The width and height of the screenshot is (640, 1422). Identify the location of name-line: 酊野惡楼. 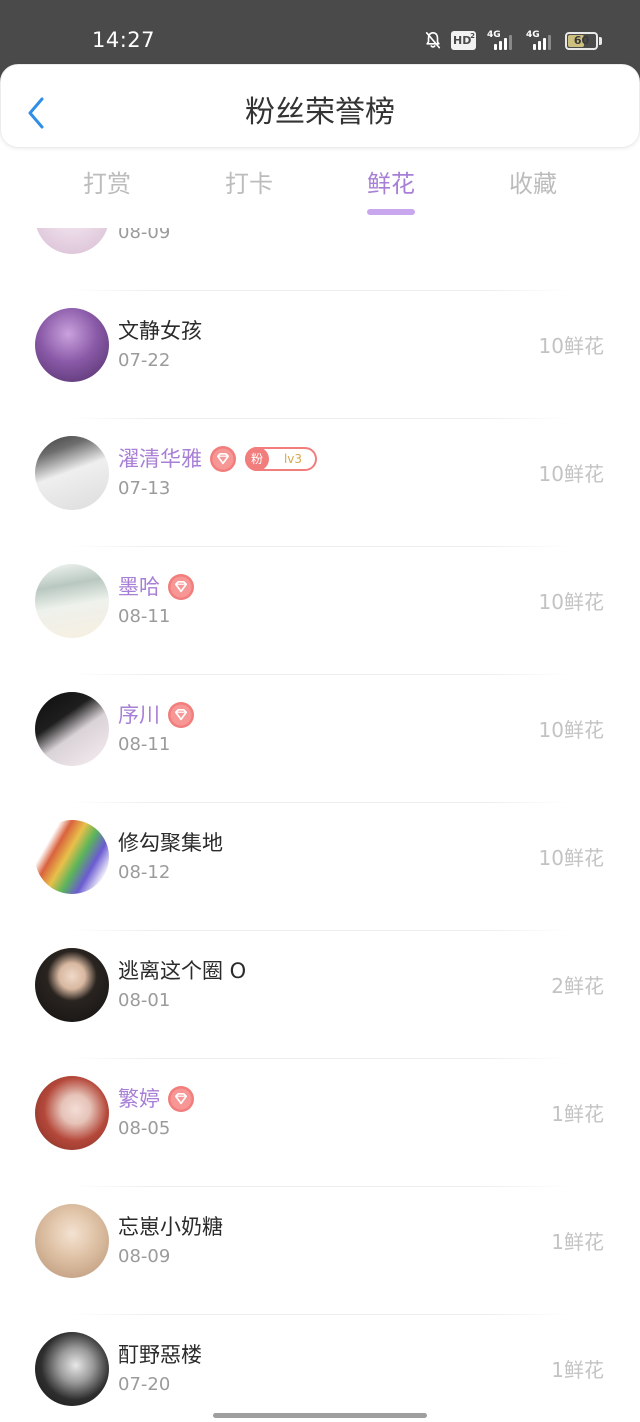
(160, 1355).